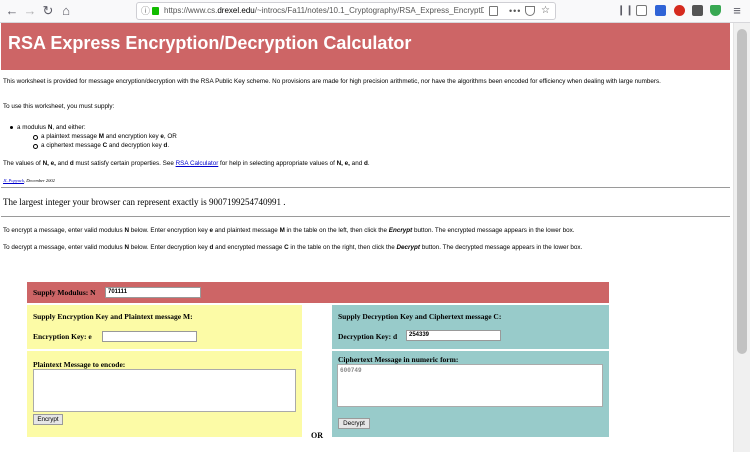 The width and height of the screenshot is (750, 452). What do you see at coordinates (29, 180) in the screenshot?
I see `signature: JL Popyack, December 2002` at bounding box center [29, 180].